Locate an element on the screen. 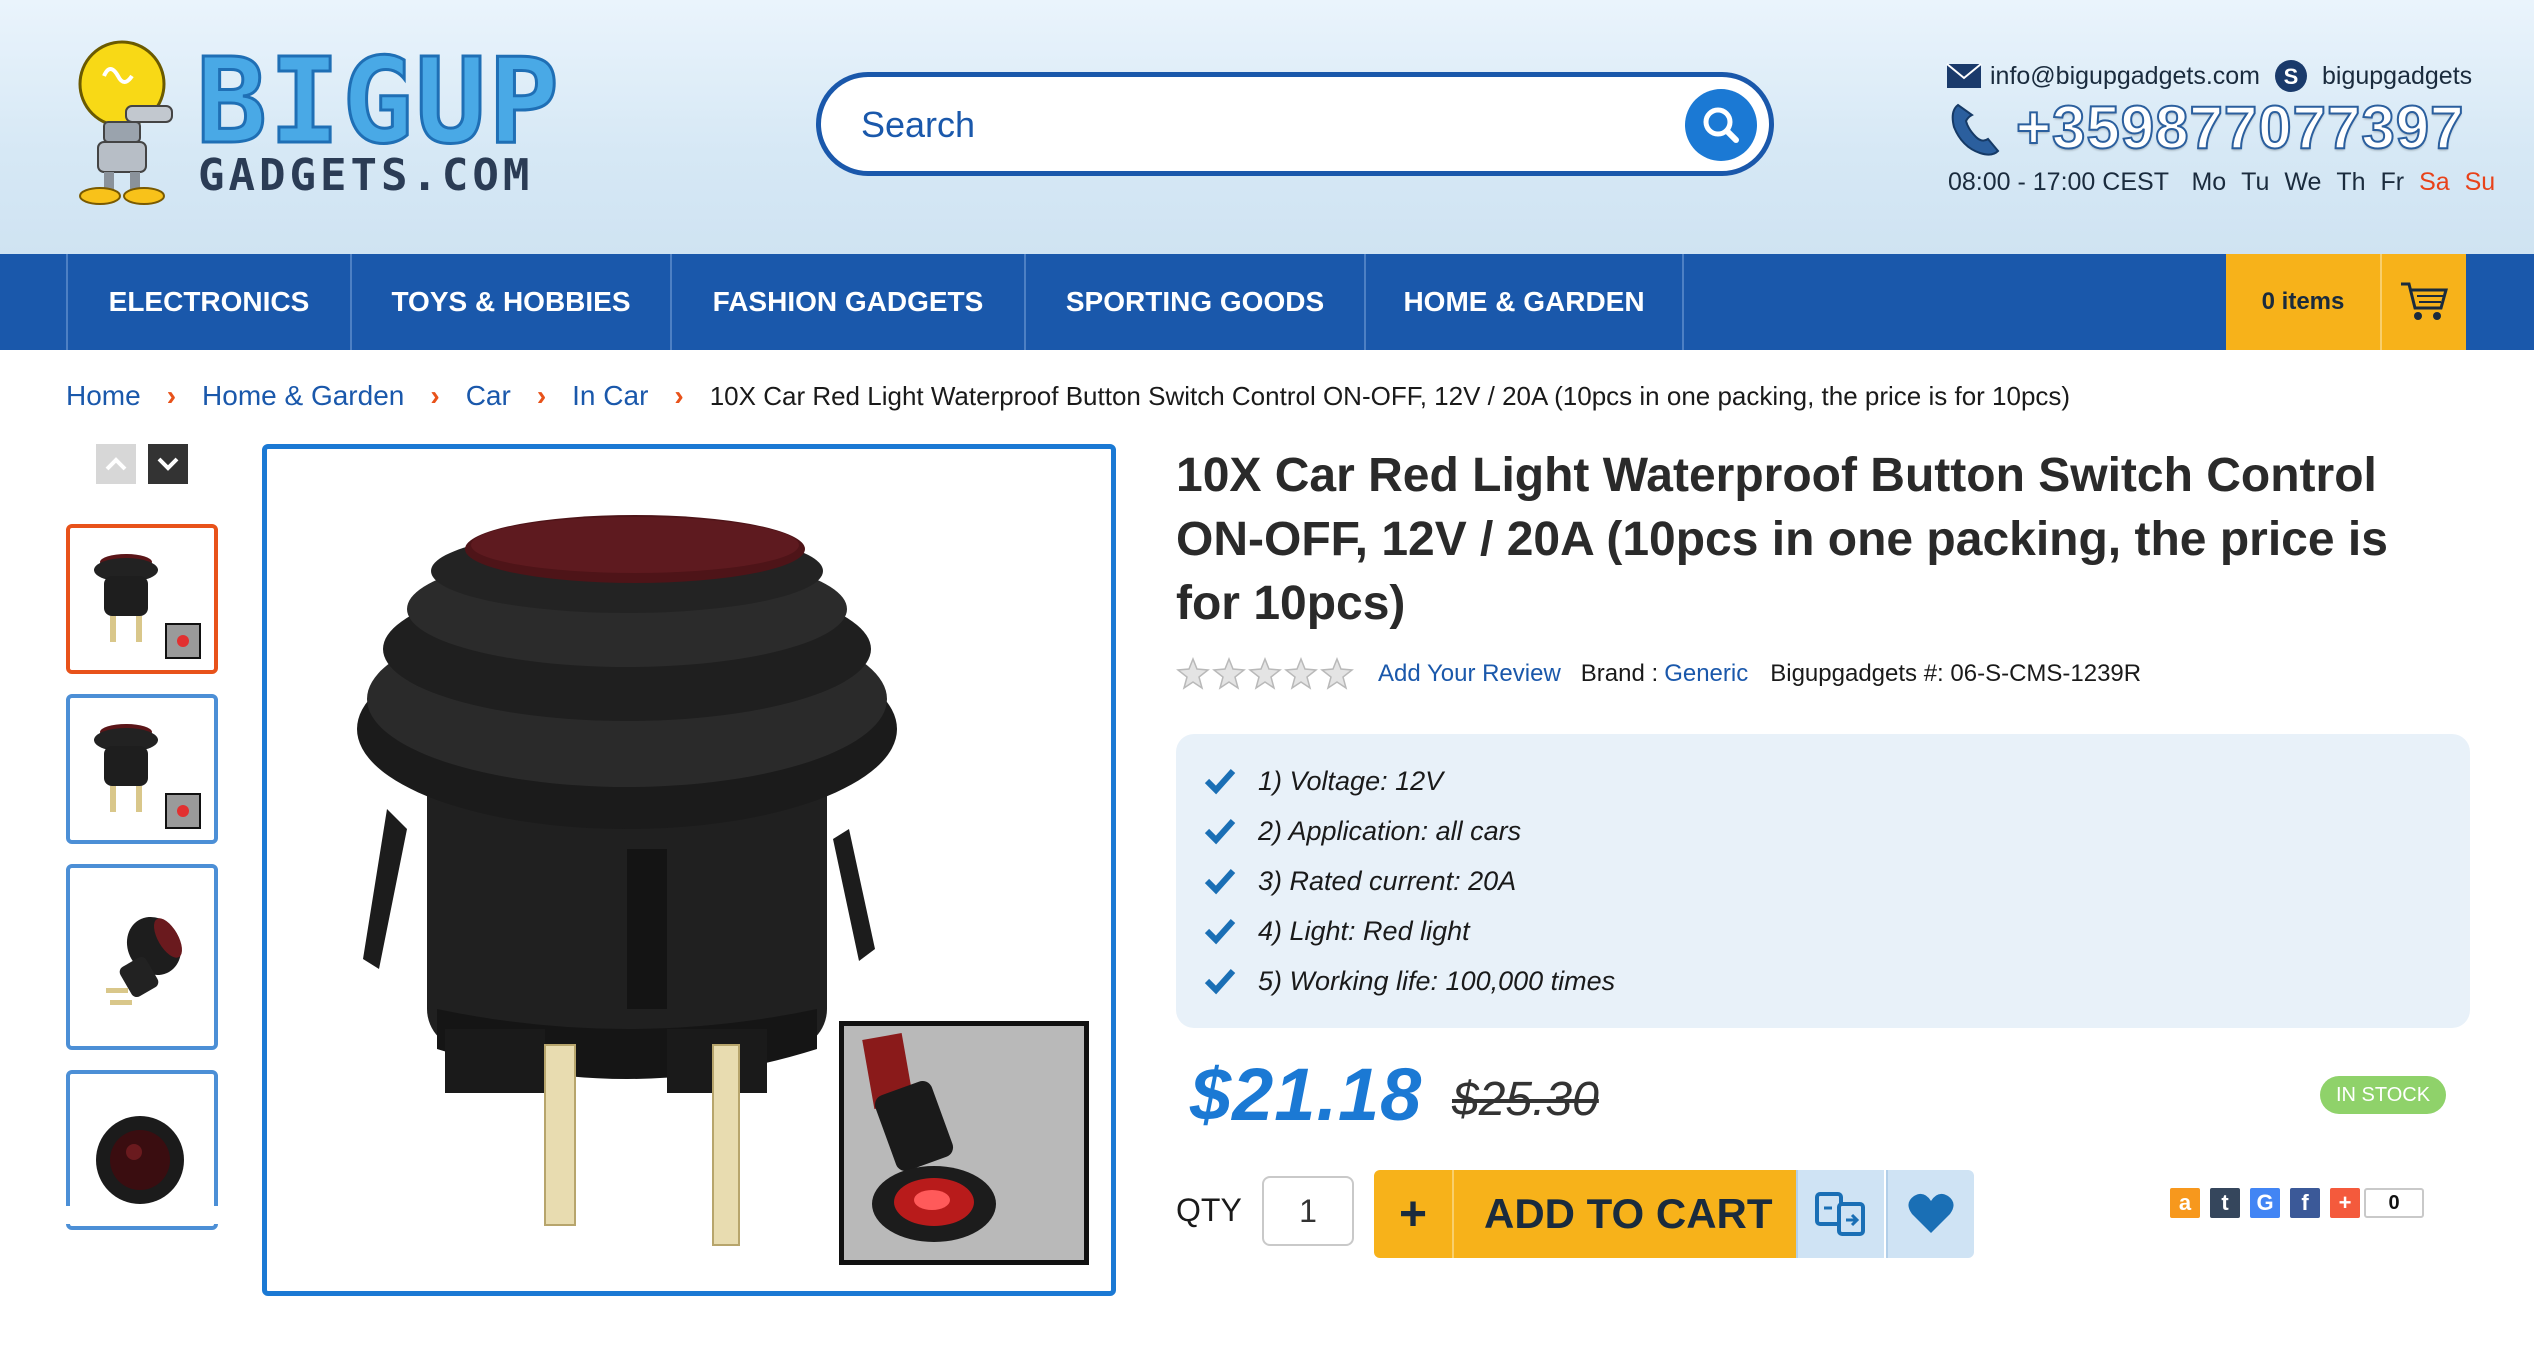  more-share-icon: + is located at coordinates (2345, 1203).